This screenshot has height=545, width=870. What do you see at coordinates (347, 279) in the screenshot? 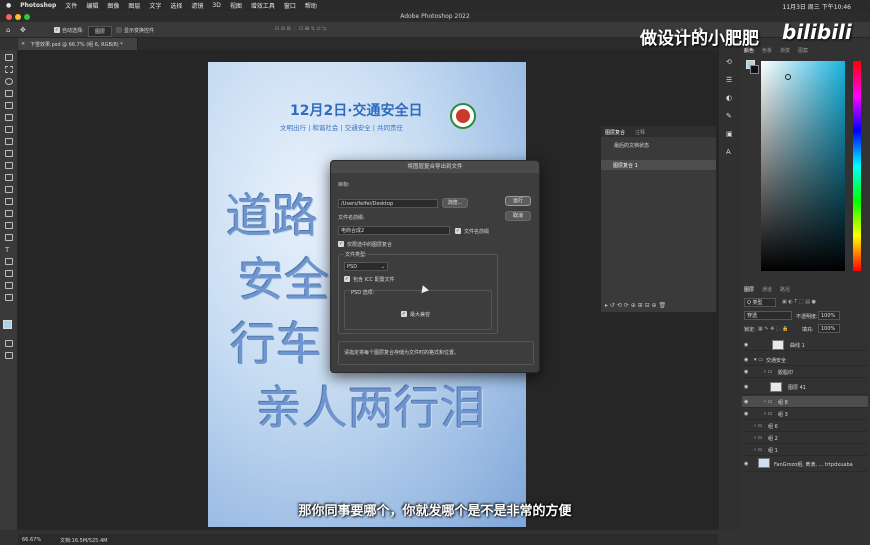
I see `icc-checkbox: ✓` at bounding box center [347, 279].